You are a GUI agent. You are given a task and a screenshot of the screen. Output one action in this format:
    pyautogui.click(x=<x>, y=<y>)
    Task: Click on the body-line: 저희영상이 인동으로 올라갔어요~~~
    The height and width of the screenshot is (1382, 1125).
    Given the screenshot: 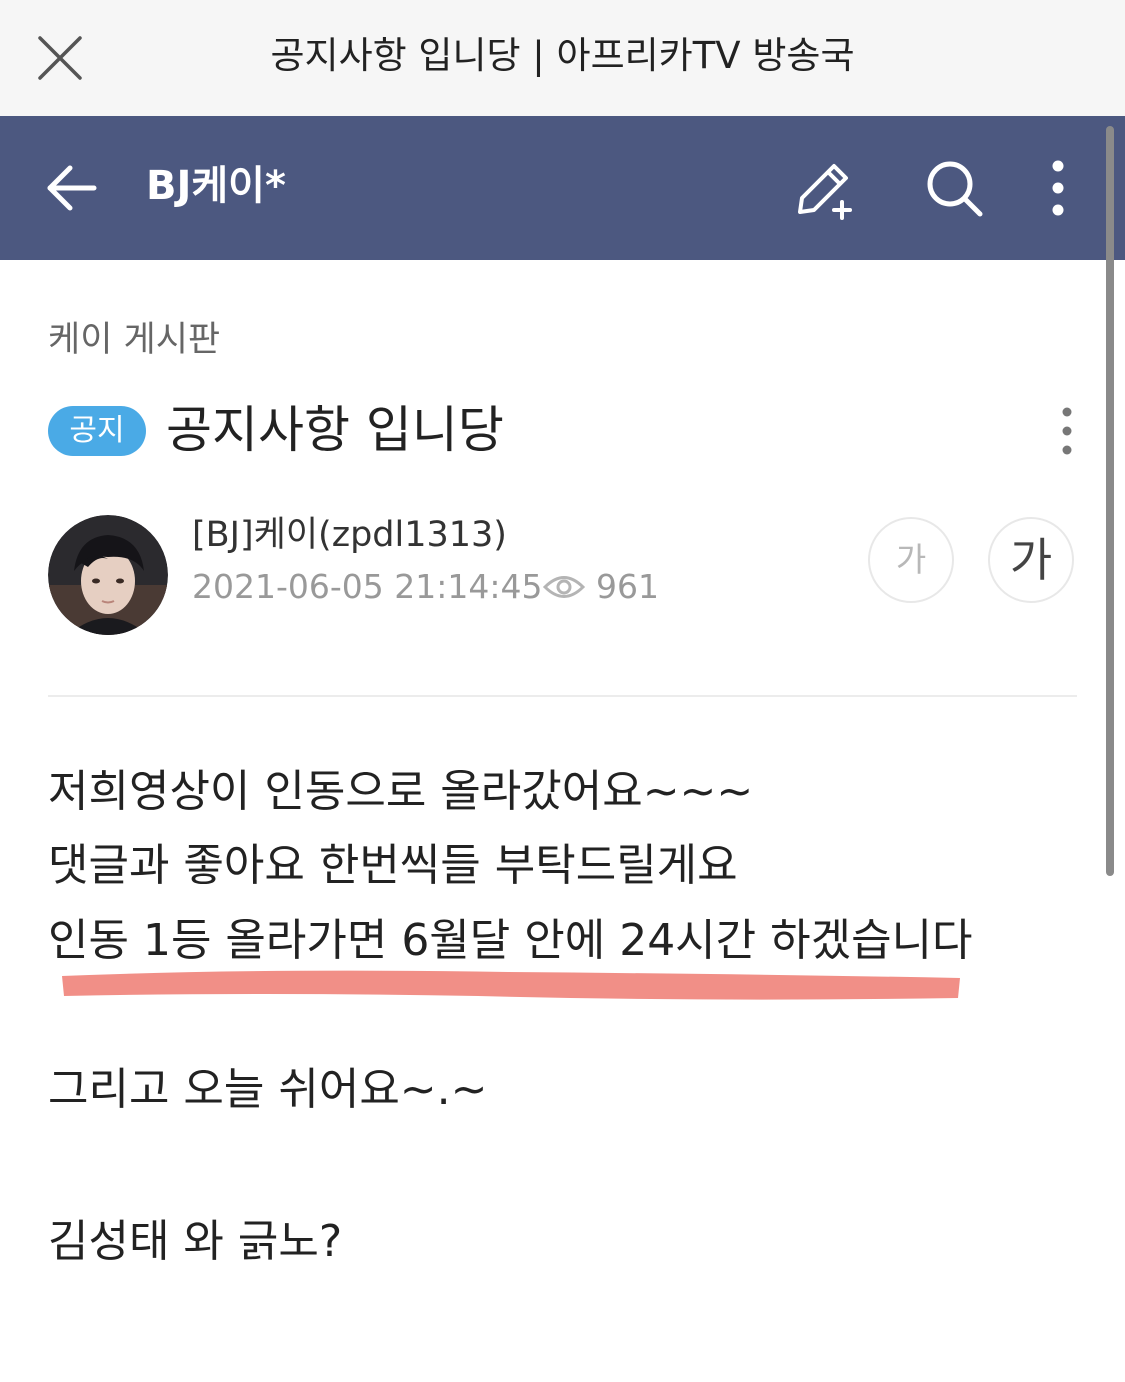 What is the action you would take?
    pyautogui.click(x=401, y=791)
    